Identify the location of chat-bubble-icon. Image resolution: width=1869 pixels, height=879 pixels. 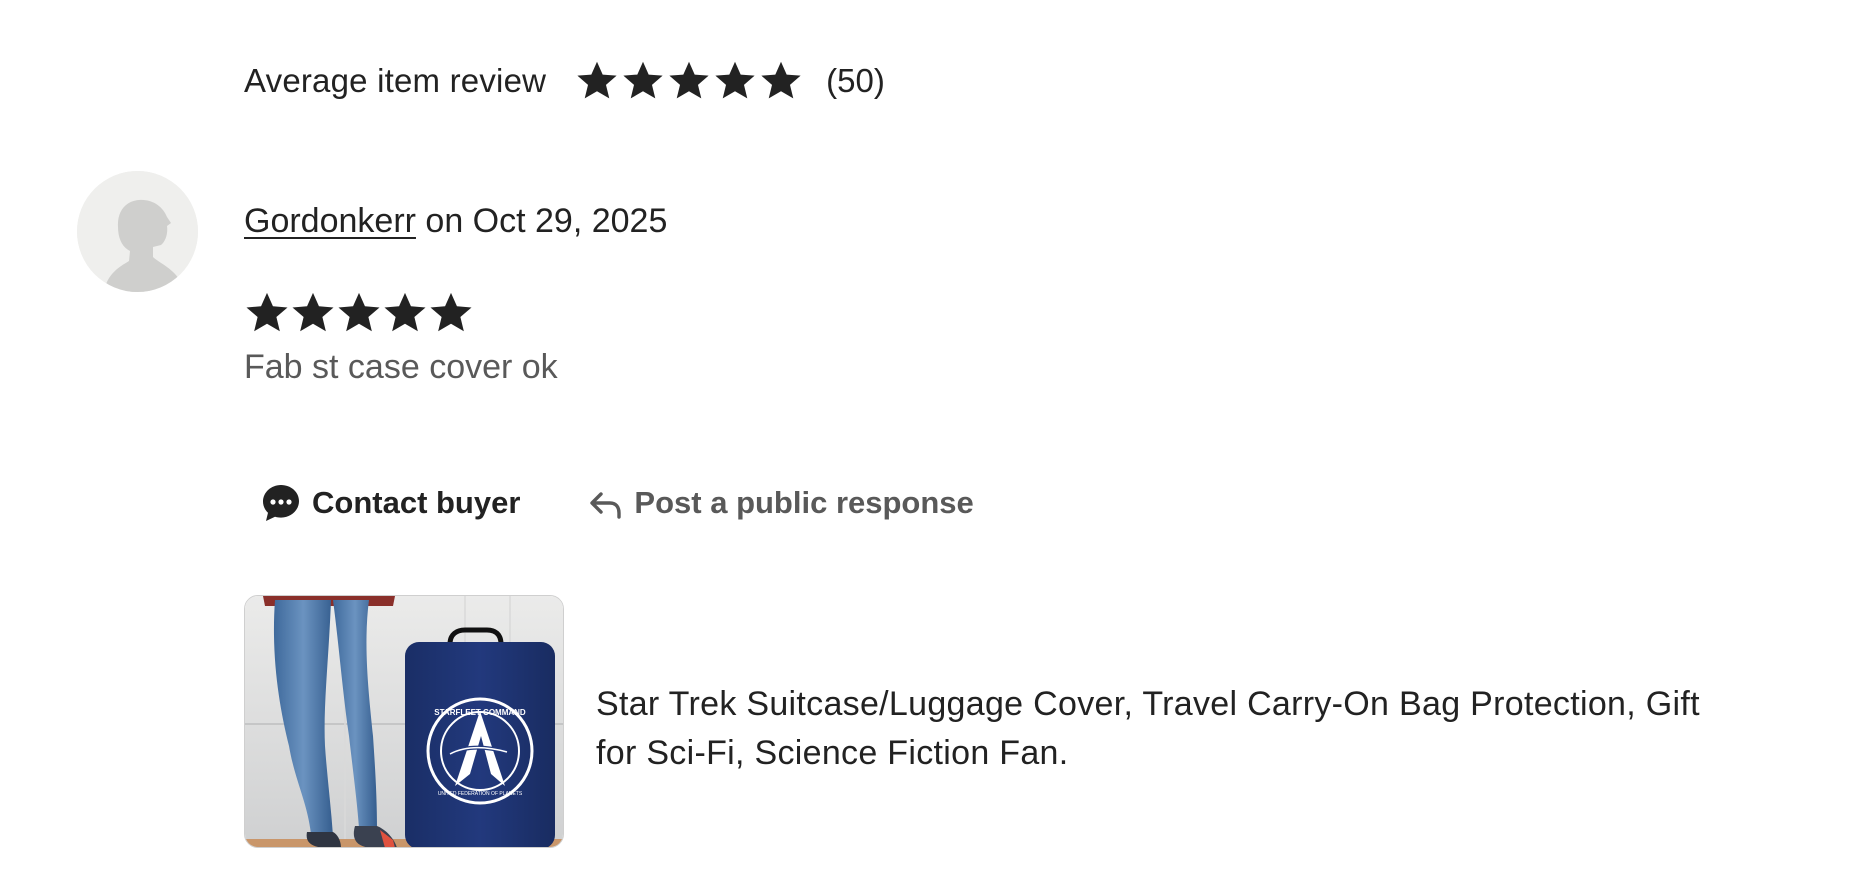
(281, 503).